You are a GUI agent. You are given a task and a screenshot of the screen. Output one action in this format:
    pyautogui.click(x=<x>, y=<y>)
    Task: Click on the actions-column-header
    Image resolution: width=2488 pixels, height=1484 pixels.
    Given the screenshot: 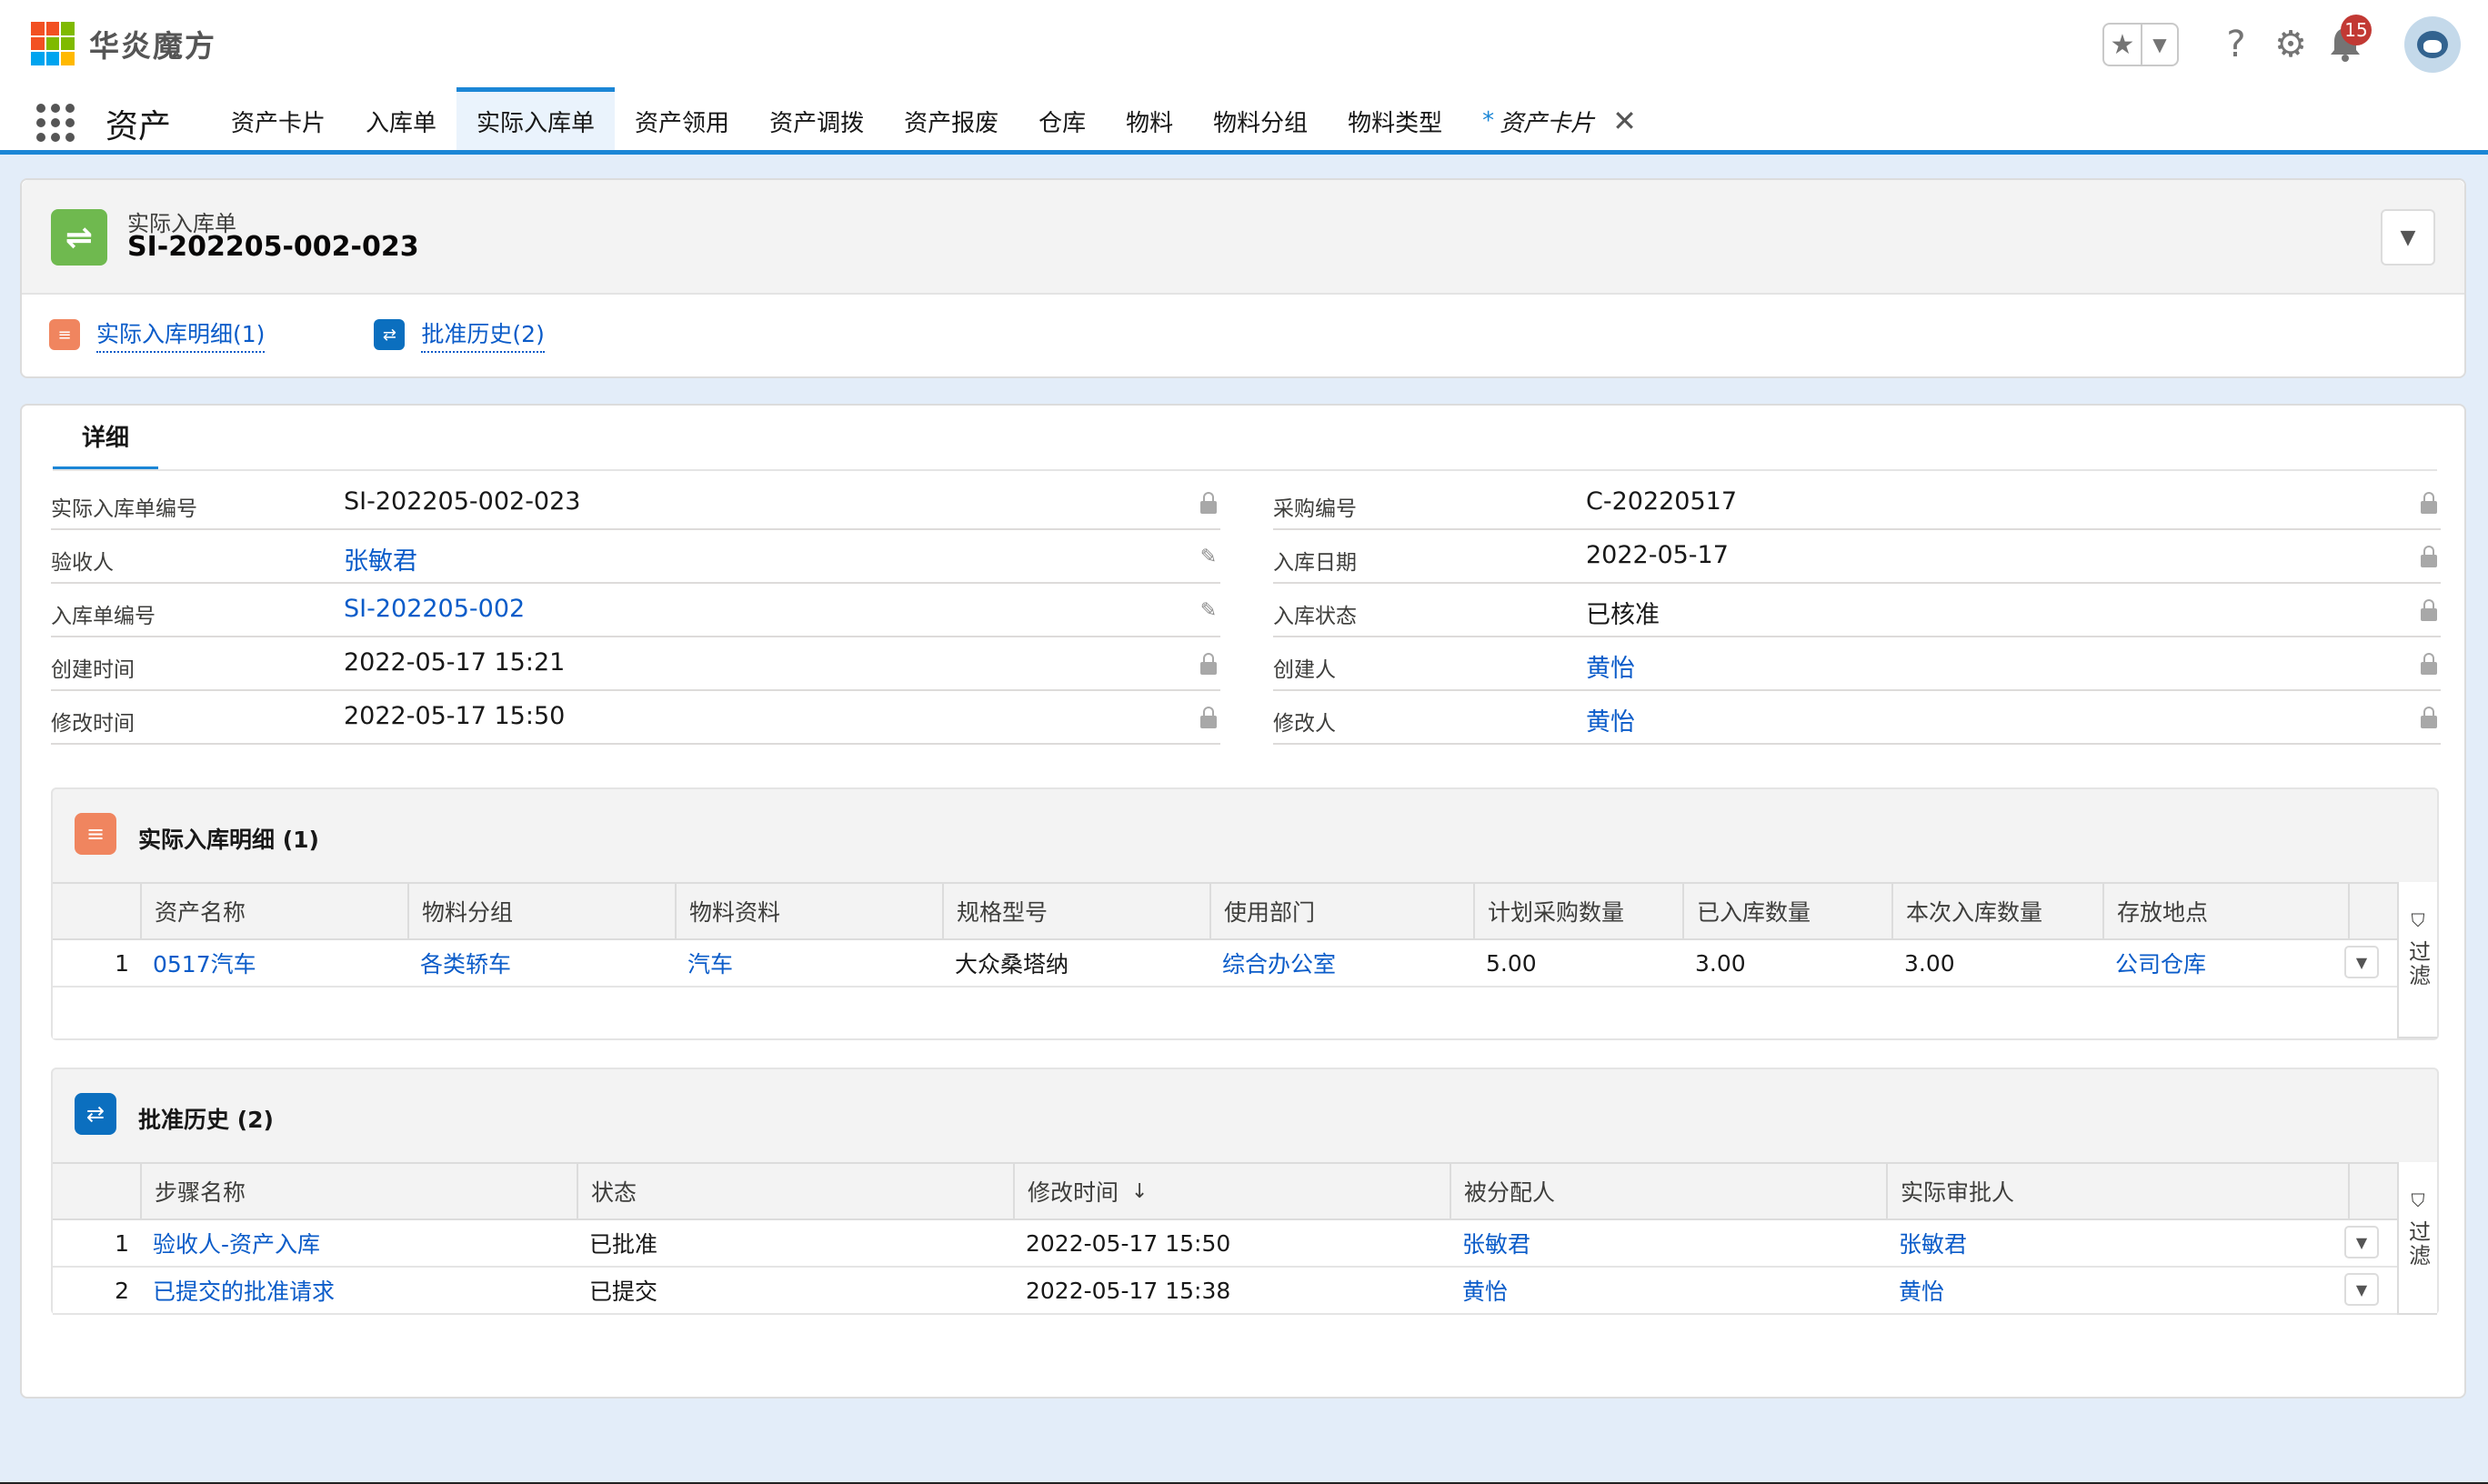 What is the action you would take?
    pyautogui.click(x=2373, y=911)
    